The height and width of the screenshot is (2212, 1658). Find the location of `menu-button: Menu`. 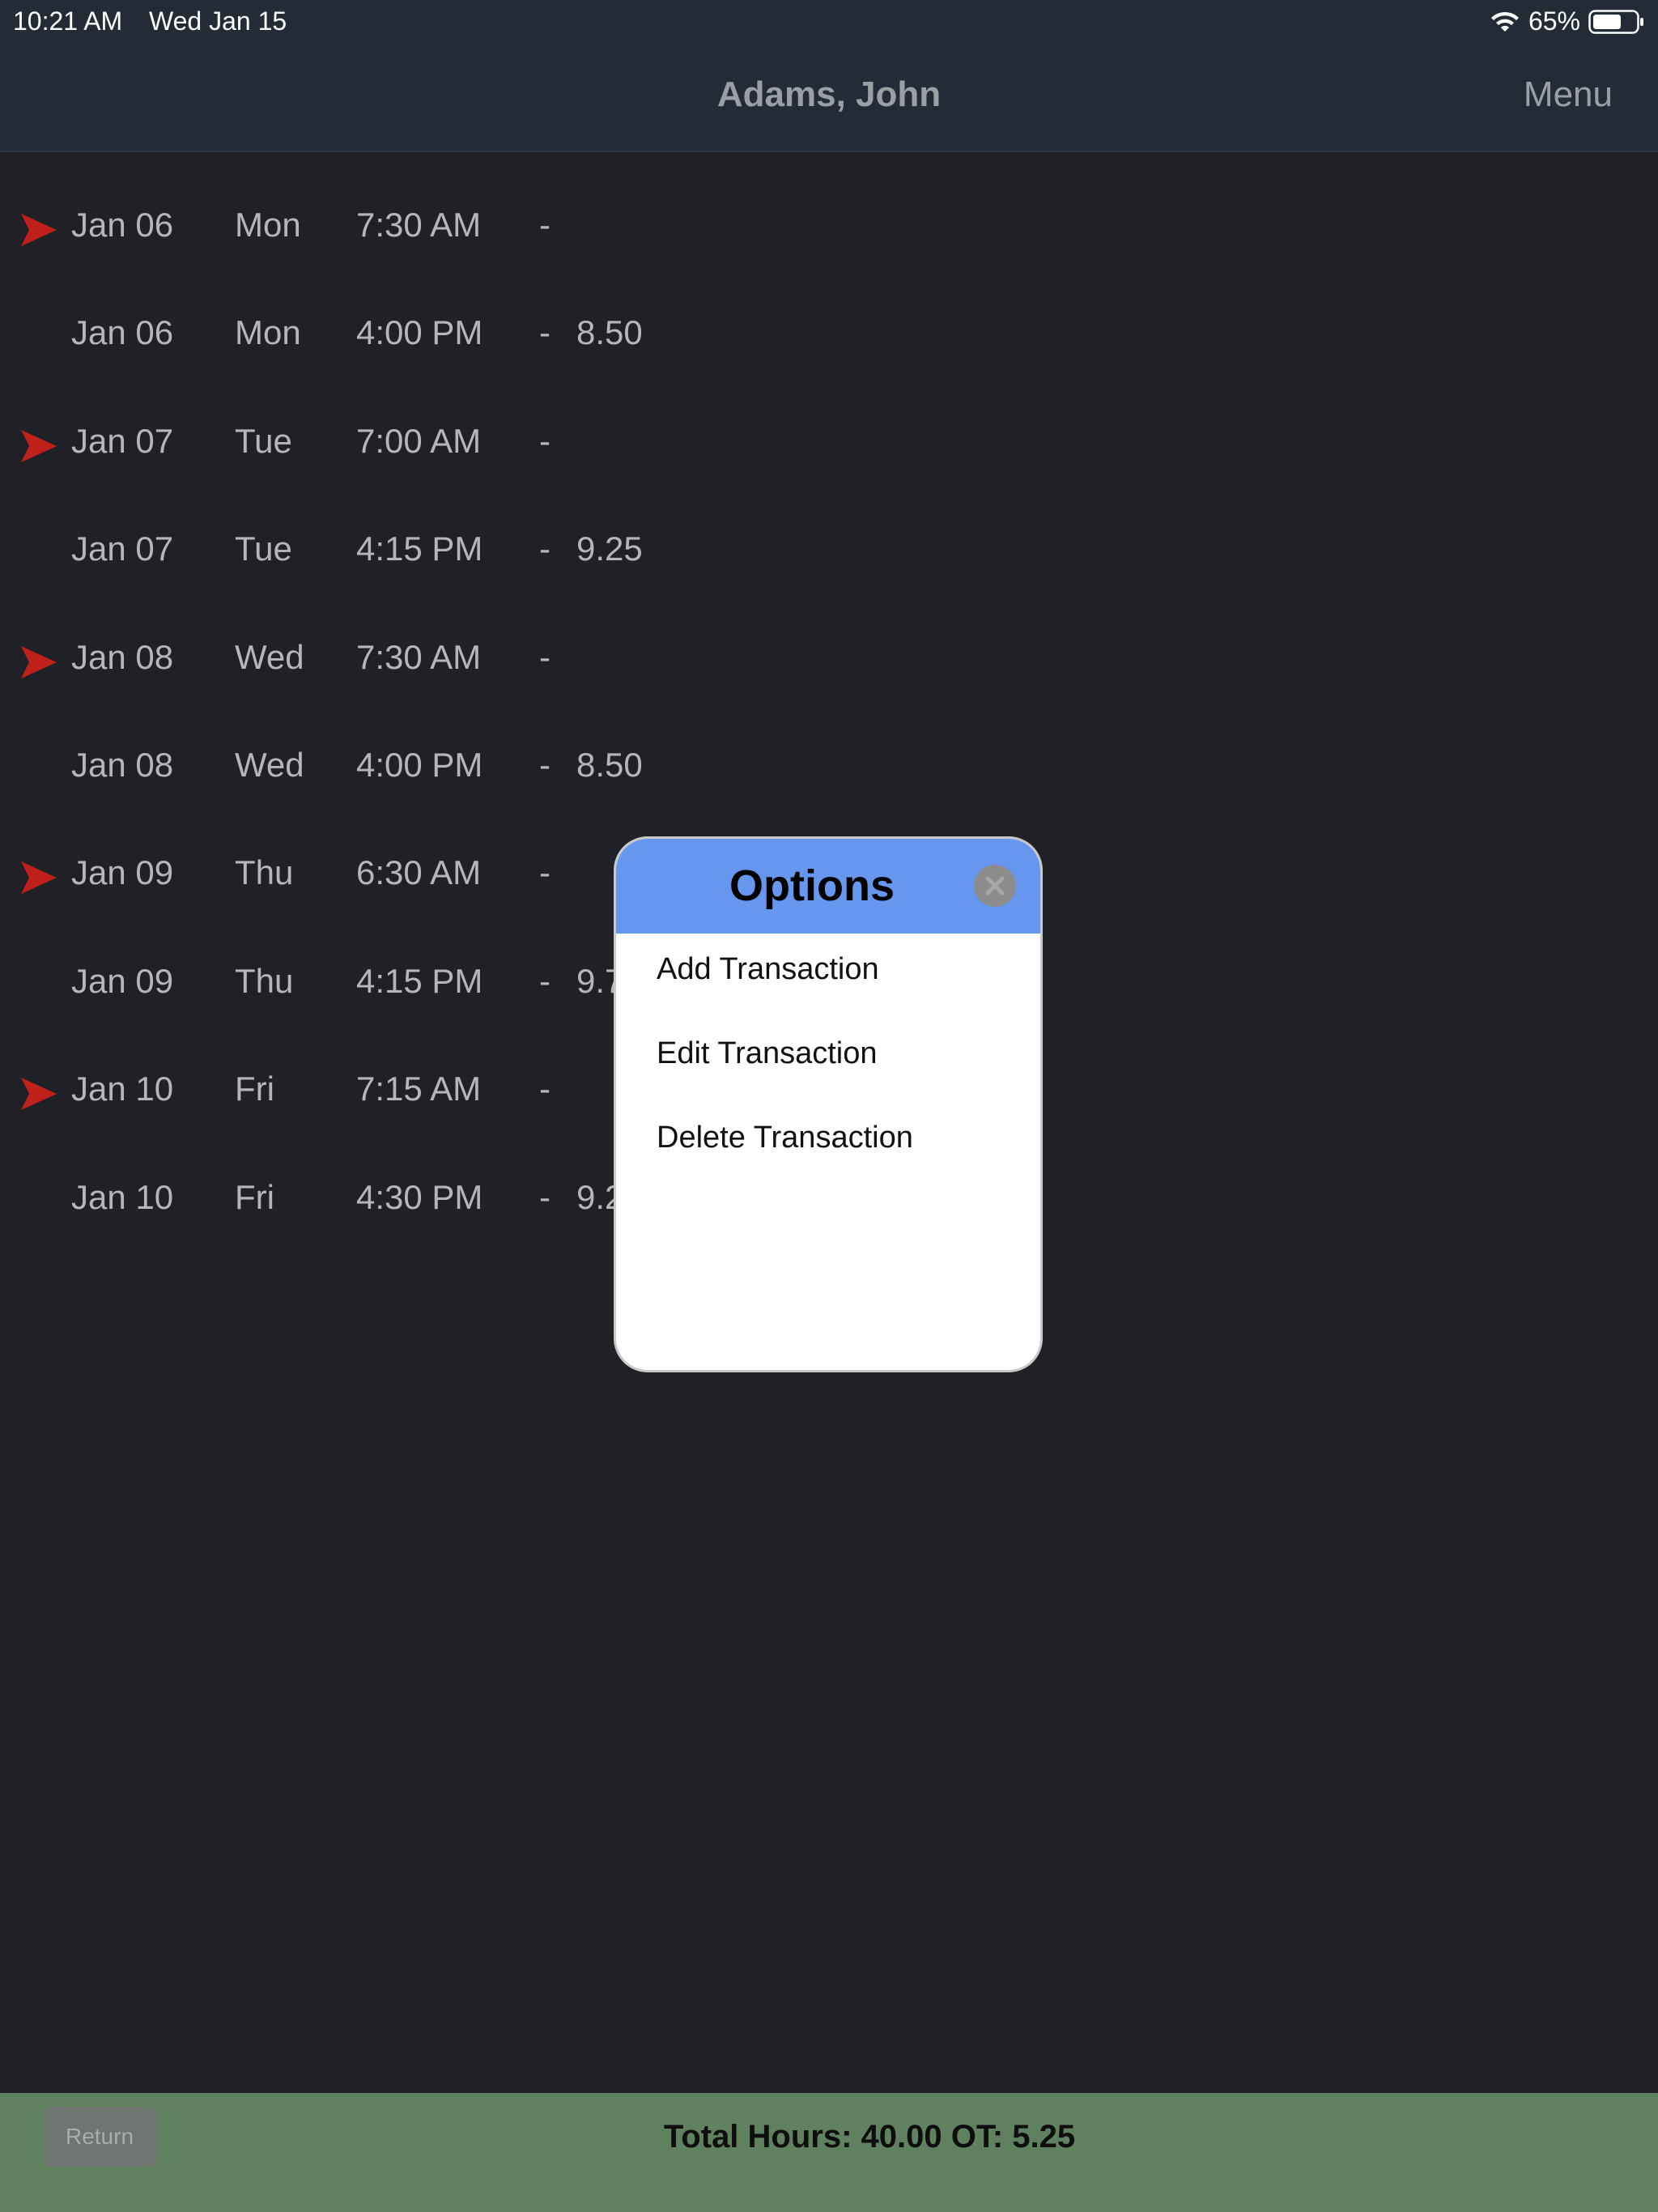

menu-button: Menu is located at coordinates (1568, 95).